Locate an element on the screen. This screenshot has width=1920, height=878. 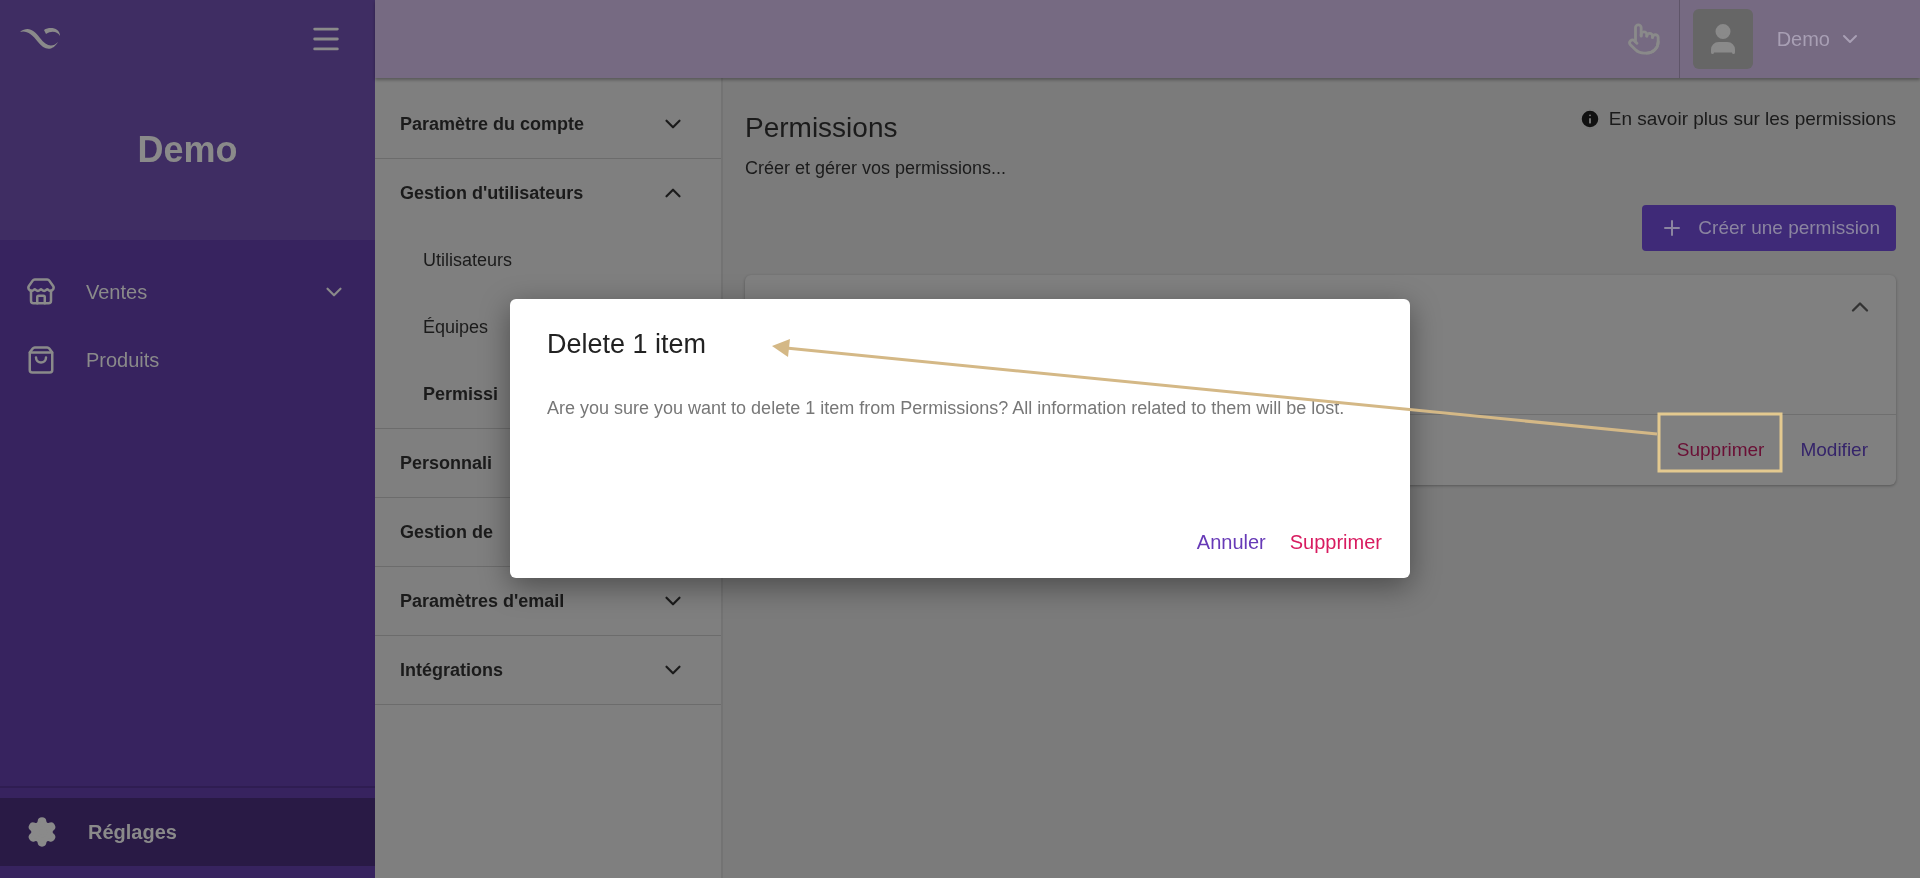
settings-nav-item: Réglages is located at coordinates (187, 832).